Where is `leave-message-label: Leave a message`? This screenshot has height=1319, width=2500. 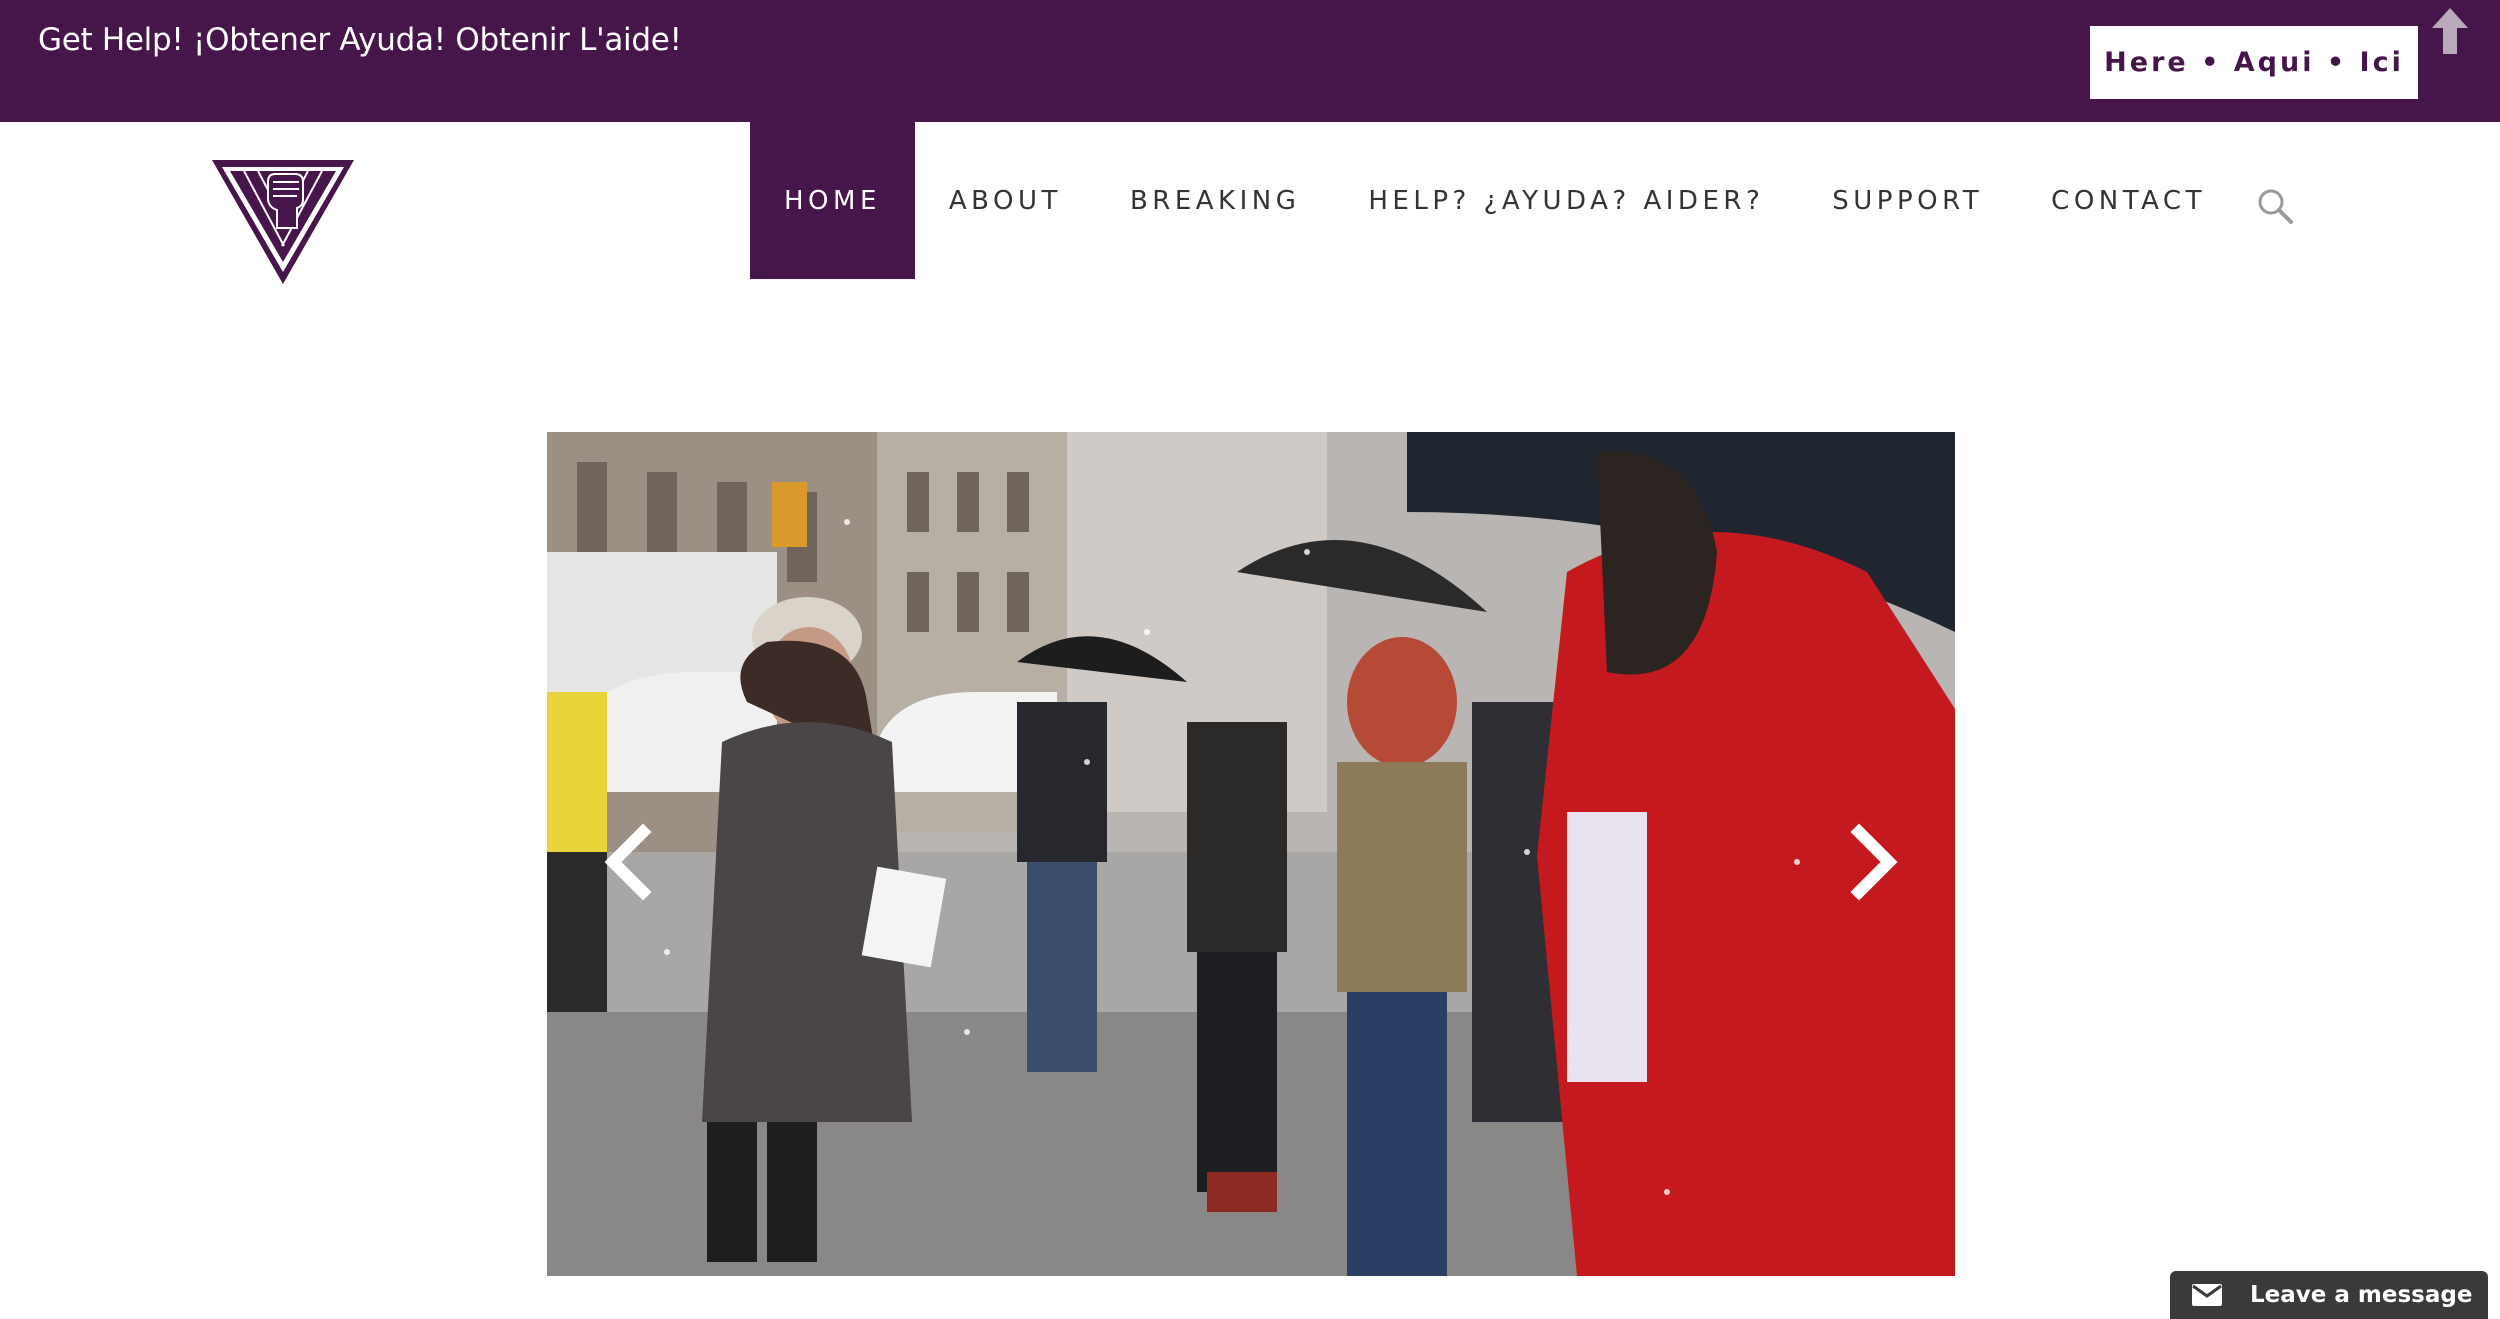
leave-message-label: Leave a message is located at coordinates (2361, 1295).